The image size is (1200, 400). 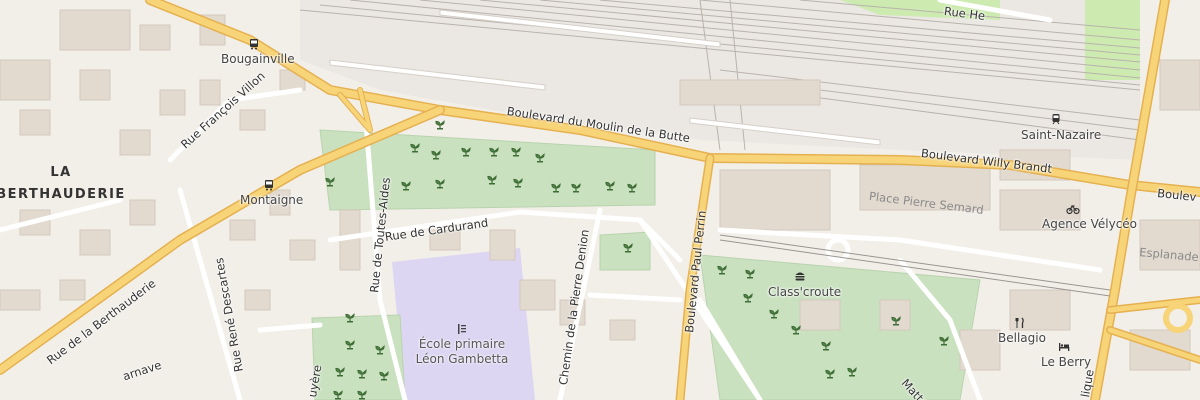 I want to click on school-label-line1: École primaire, so click(x=462, y=344).